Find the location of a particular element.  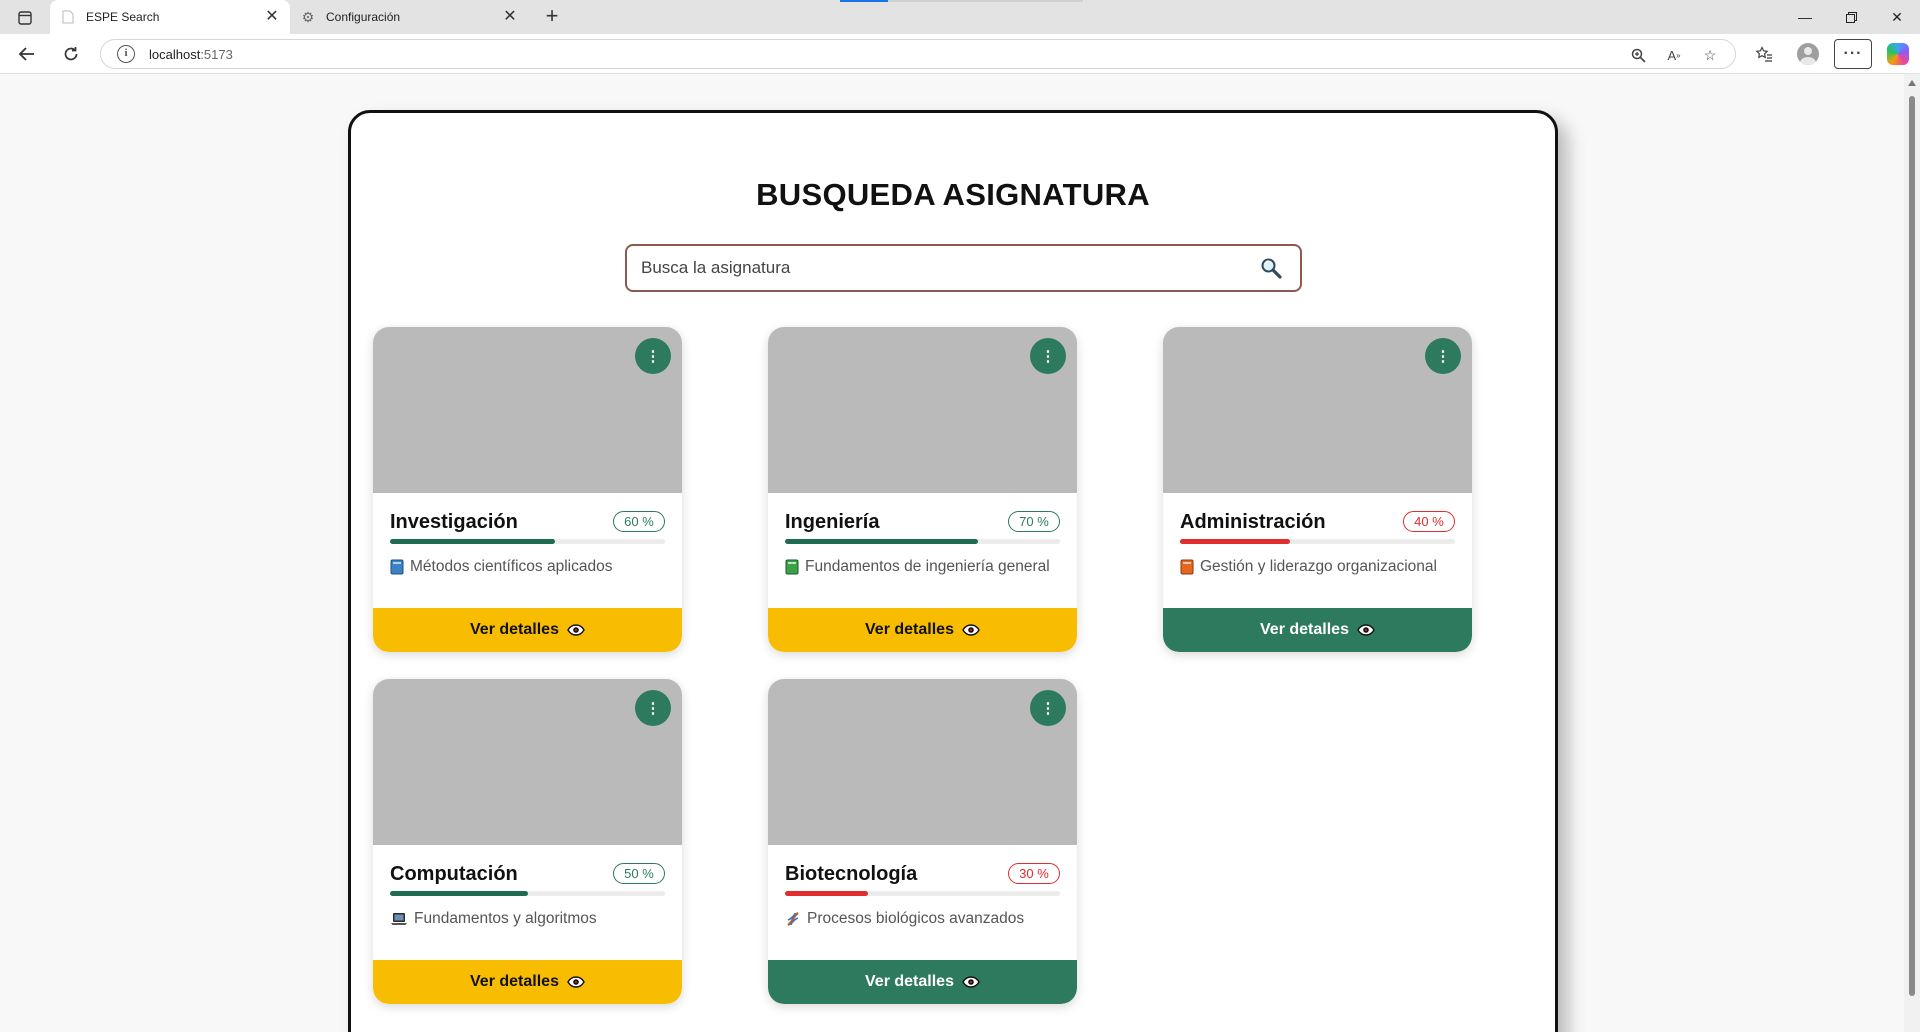

tab-title: Configuración is located at coordinates (363, 17).